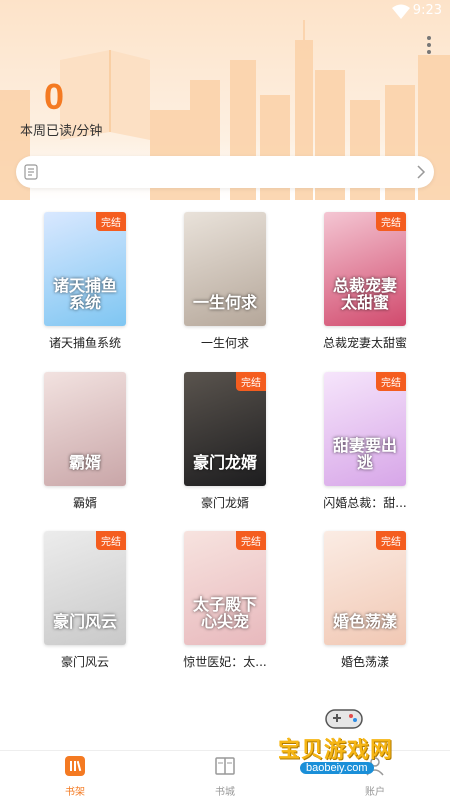  What do you see at coordinates (344, 719) in the screenshot?
I see `gamepad-icon` at bounding box center [344, 719].